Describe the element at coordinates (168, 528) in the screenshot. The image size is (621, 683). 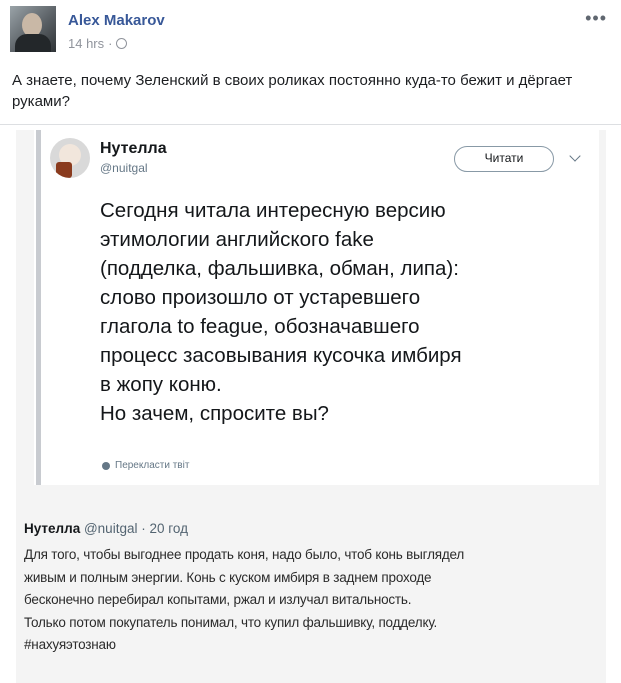
I see `reply-timestamp: 20 год` at that location.